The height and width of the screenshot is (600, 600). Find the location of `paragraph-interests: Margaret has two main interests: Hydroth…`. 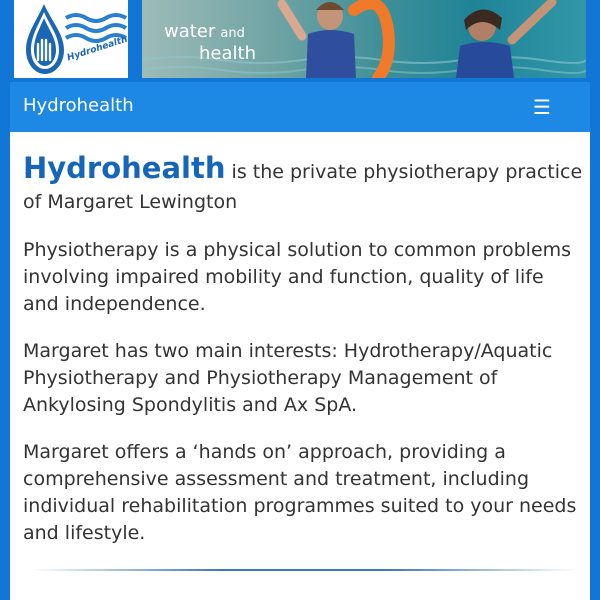

paragraph-interests: Margaret has two main interests: Hydroth… is located at coordinates (288, 378).